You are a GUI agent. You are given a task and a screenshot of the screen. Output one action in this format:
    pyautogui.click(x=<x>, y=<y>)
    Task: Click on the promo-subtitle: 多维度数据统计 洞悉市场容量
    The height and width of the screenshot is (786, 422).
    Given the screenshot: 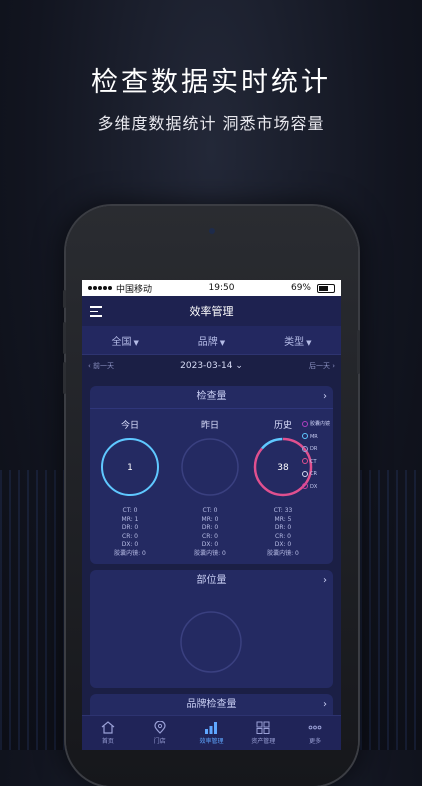 What is the action you would take?
    pyautogui.click(x=211, y=123)
    